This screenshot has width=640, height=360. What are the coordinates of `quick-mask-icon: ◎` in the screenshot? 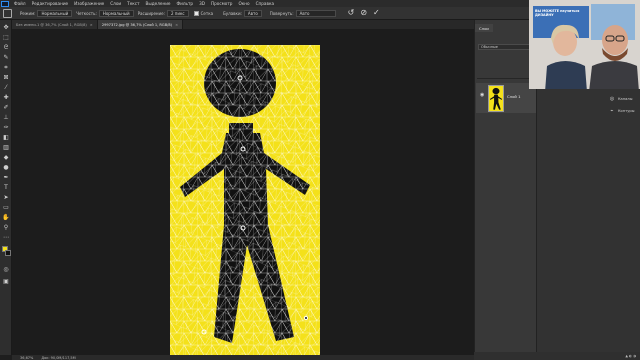 It's located at (6, 270).